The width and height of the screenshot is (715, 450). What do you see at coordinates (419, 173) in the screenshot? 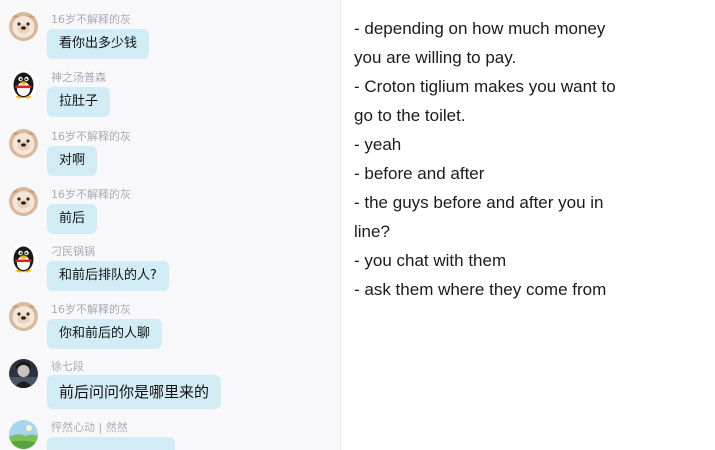
I see `translation-line: - before and after` at bounding box center [419, 173].